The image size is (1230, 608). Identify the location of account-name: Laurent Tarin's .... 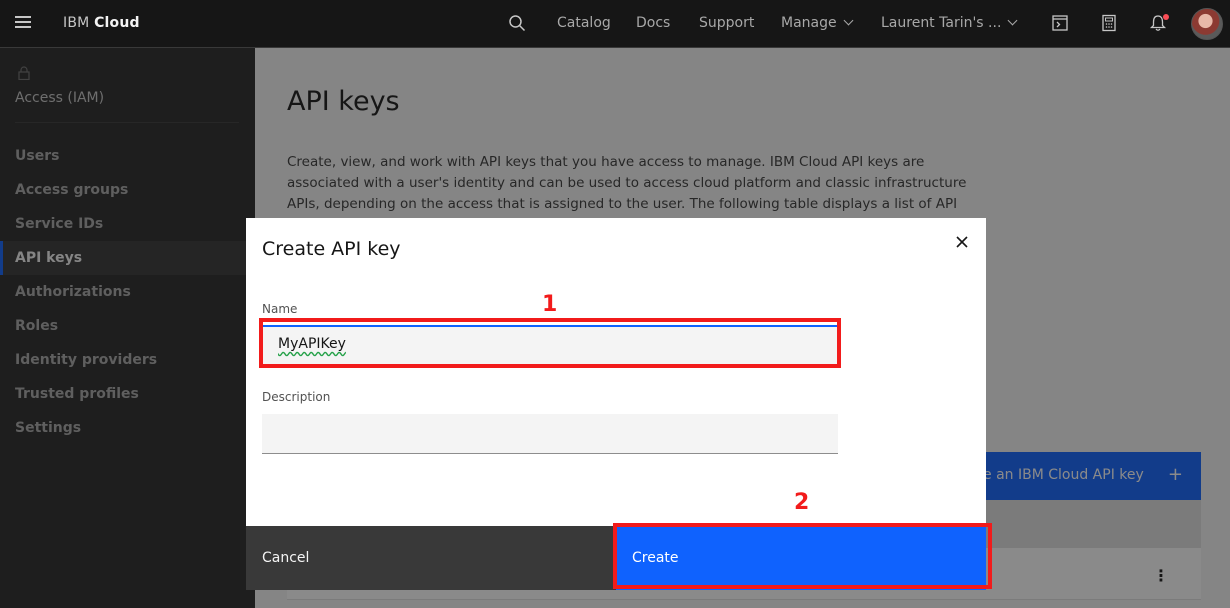
(941, 23).